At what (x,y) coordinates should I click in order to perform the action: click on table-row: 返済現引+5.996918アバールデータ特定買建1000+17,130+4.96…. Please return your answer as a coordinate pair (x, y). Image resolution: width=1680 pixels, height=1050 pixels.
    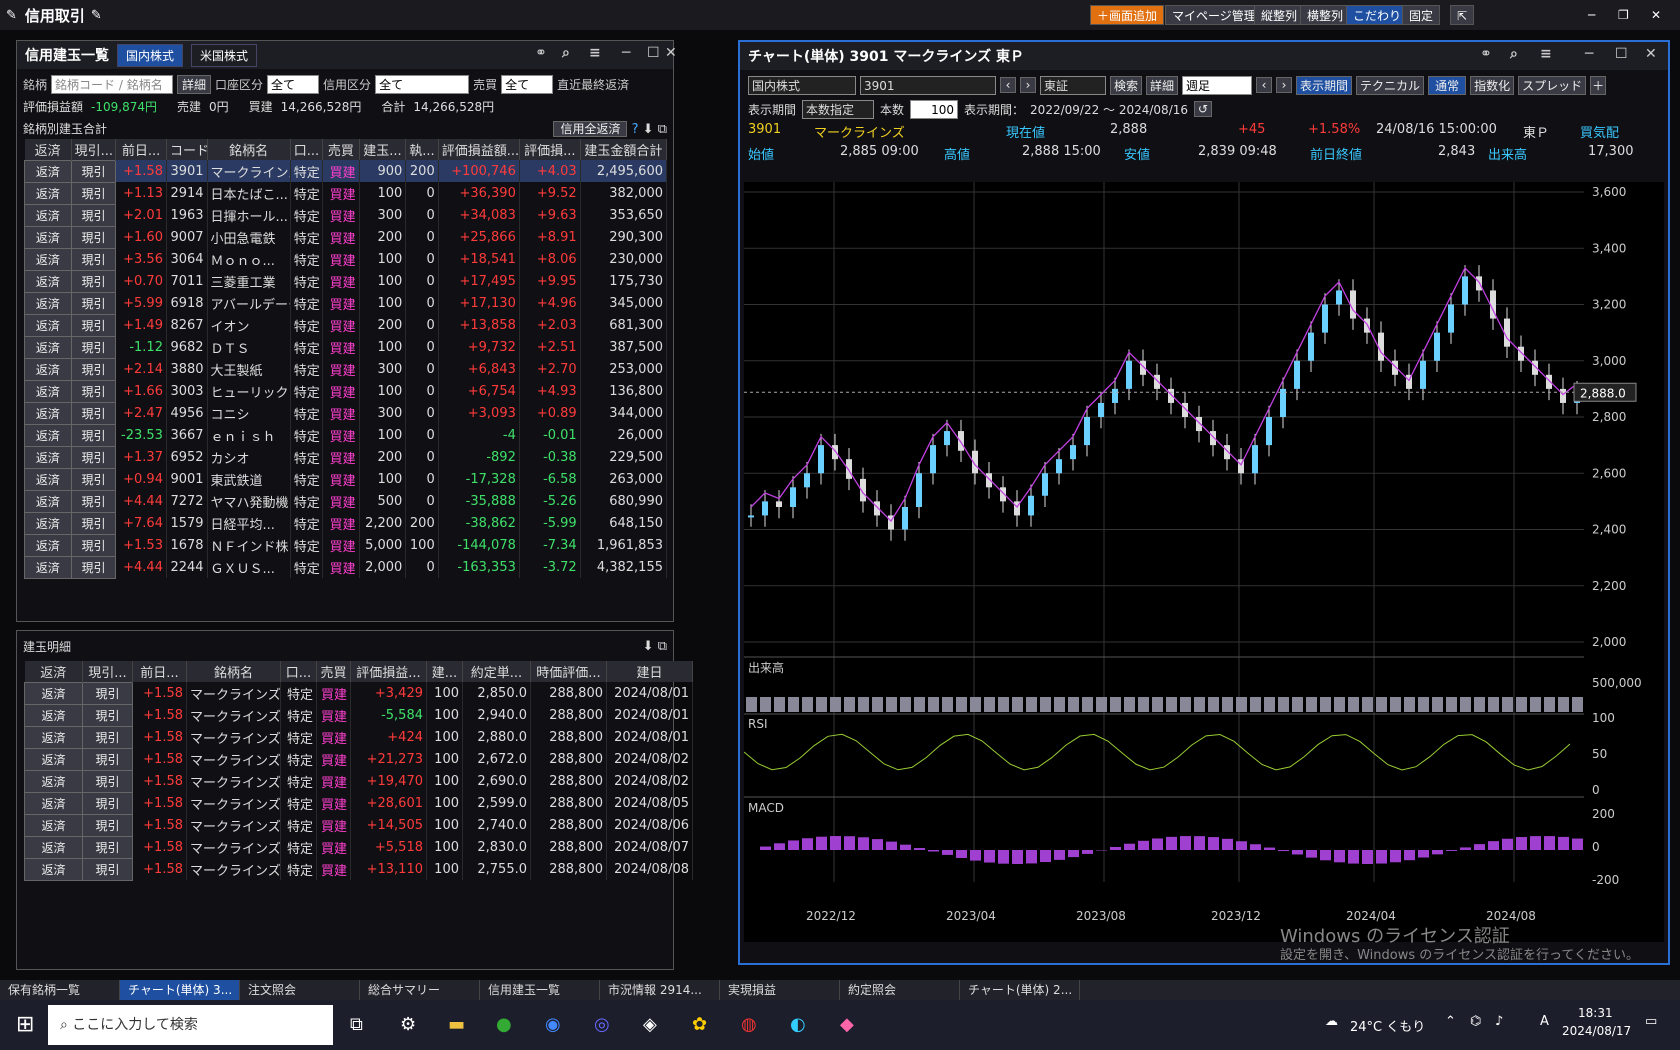
    Looking at the image, I should click on (346, 303).